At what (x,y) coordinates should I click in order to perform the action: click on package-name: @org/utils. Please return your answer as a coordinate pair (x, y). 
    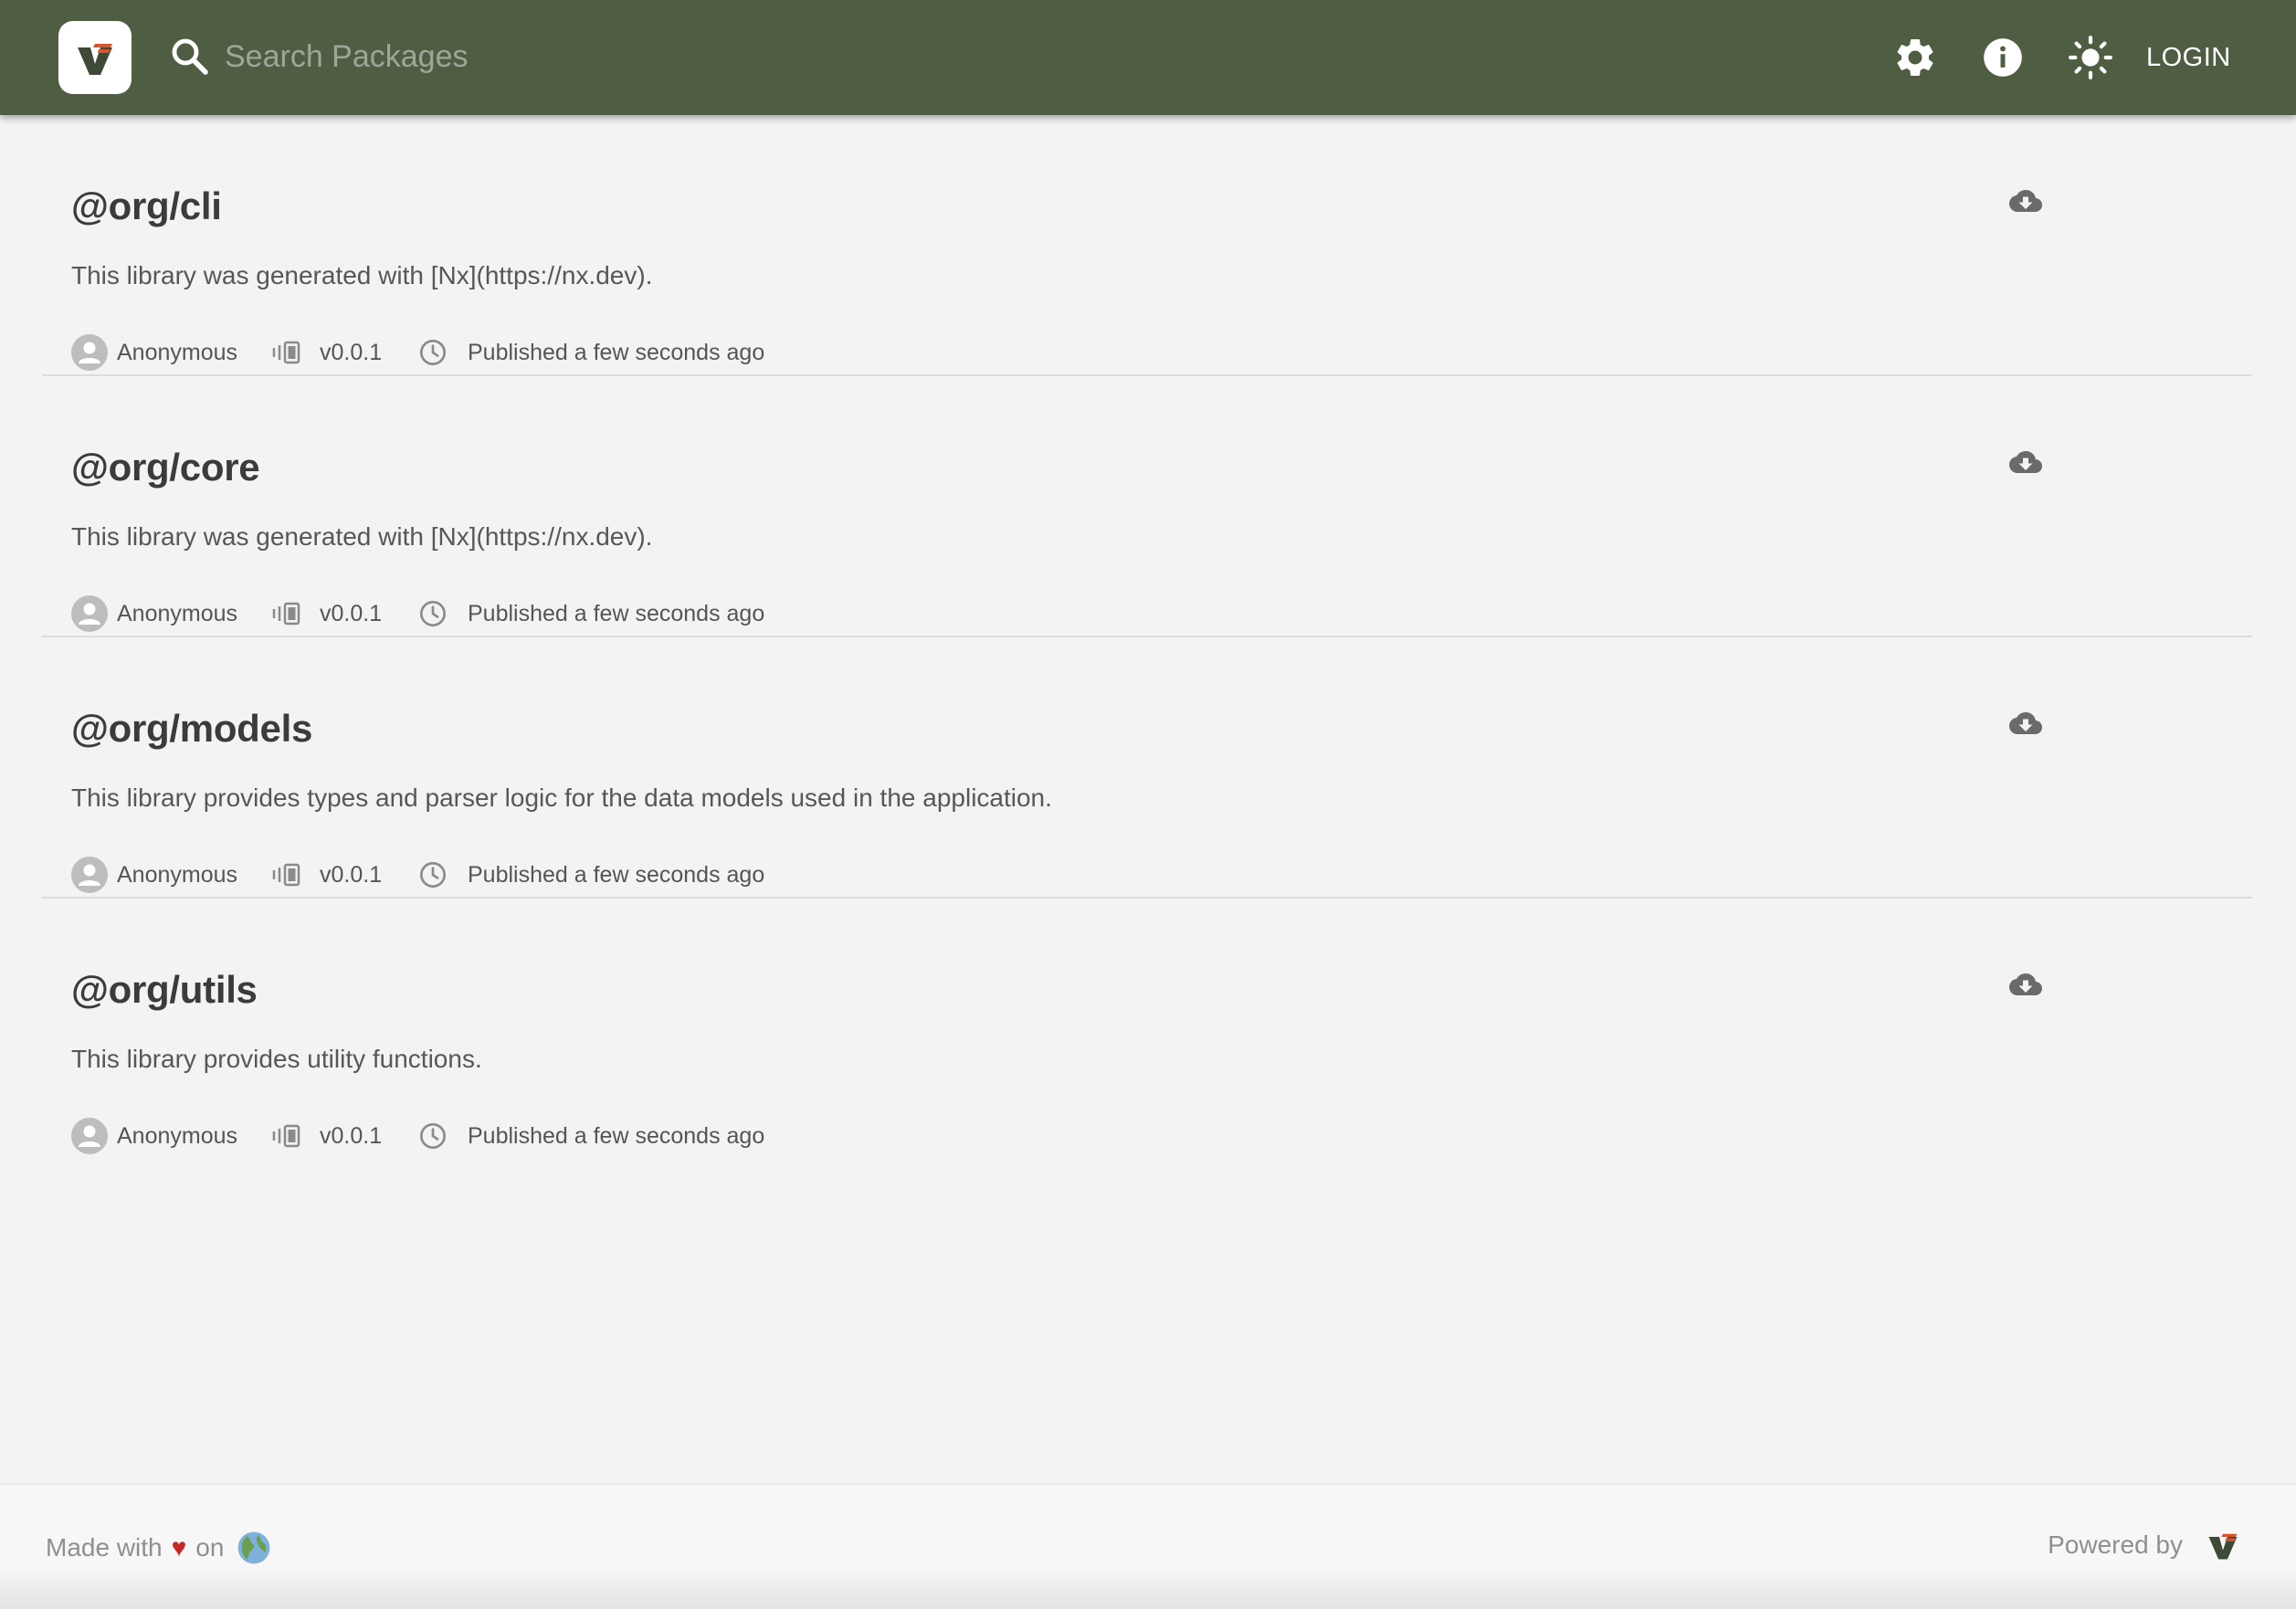
    Looking at the image, I should click on (164, 990).